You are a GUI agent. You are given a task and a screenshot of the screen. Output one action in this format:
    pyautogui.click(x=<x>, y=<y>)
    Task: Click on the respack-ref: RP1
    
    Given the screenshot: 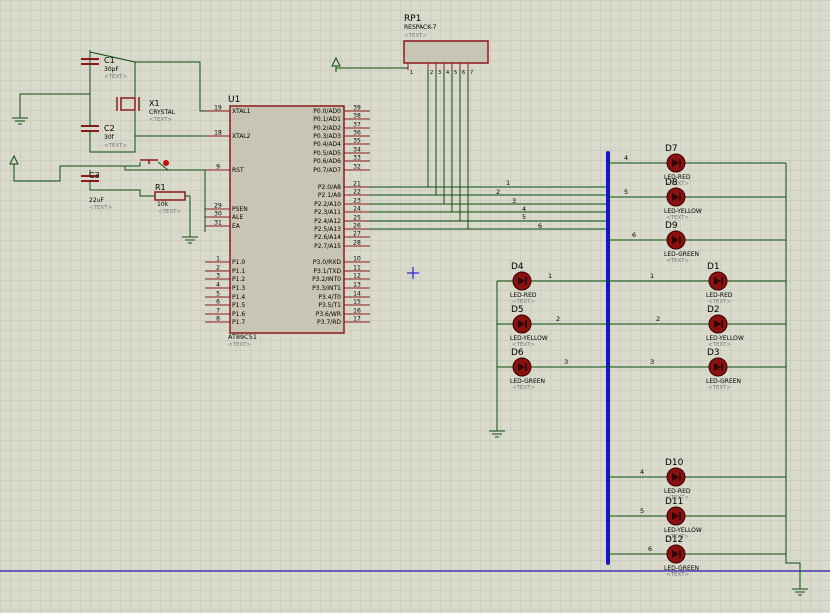 What is the action you would take?
    pyautogui.click(x=412, y=19)
    